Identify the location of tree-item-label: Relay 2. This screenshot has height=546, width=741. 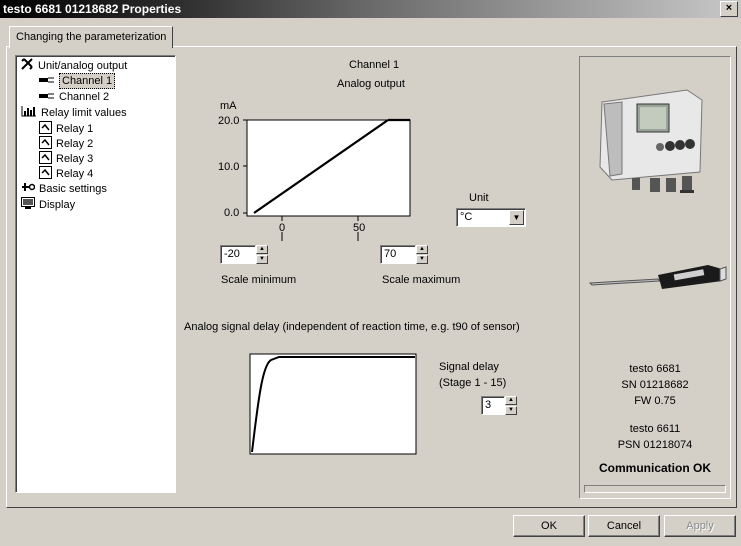
(75, 144).